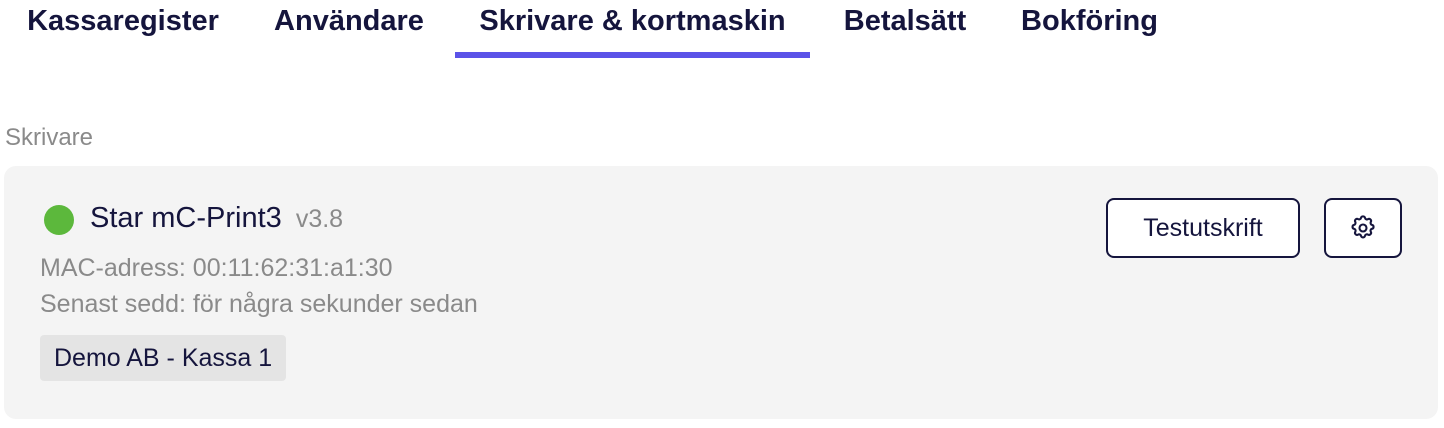 The image size is (1444, 428). What do you see at coordinates (1089, 29) in the screenshot?
I see `tab-bokforing: Bokföring` at bounding box center [1089, 29].